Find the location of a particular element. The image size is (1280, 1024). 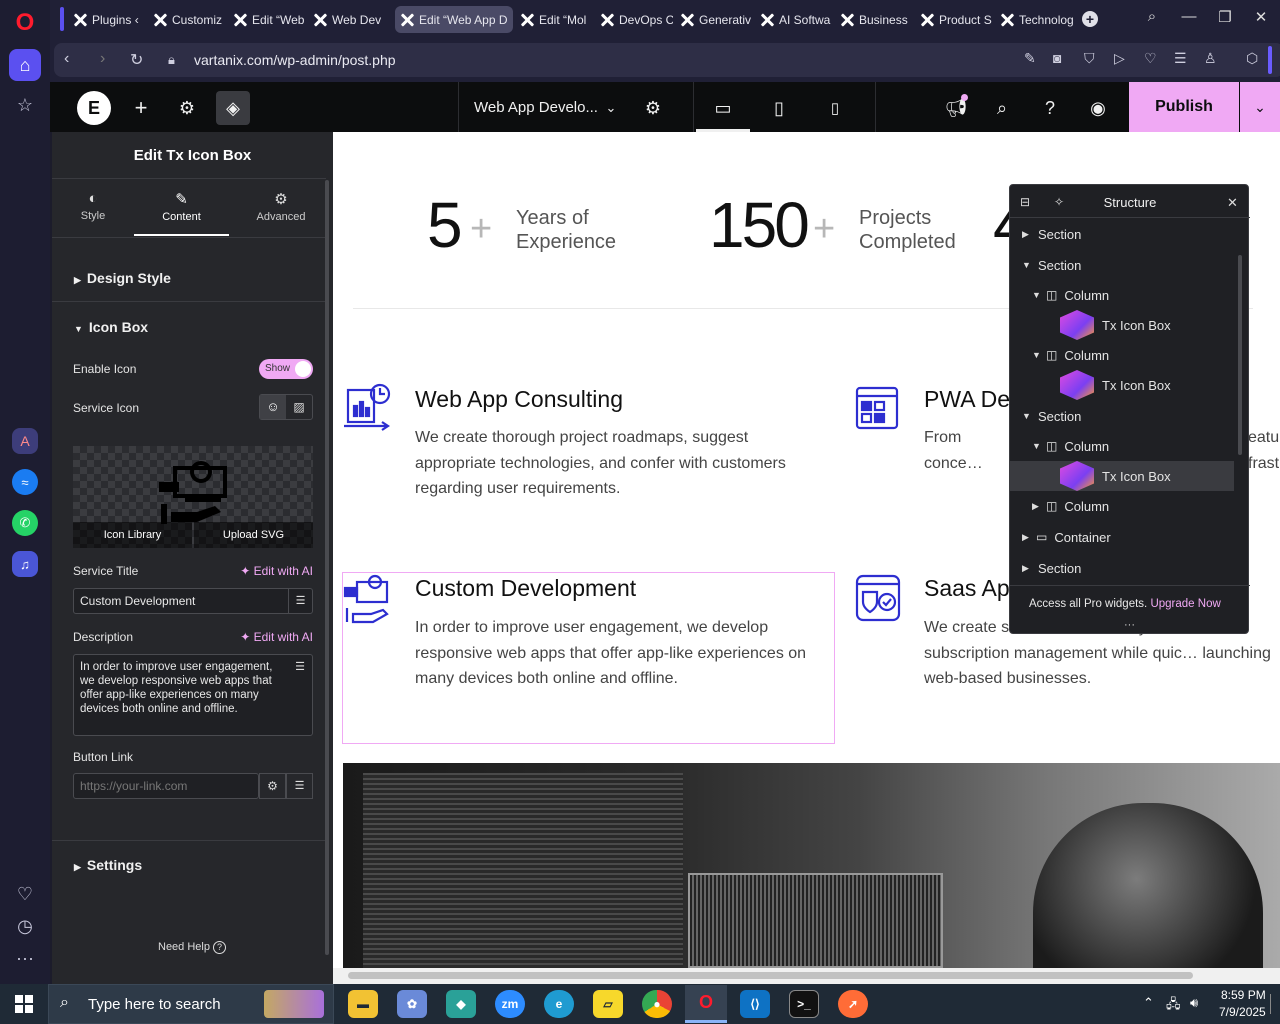

link-options-icon: ⚙︎ is located at coordinates (272, 786).